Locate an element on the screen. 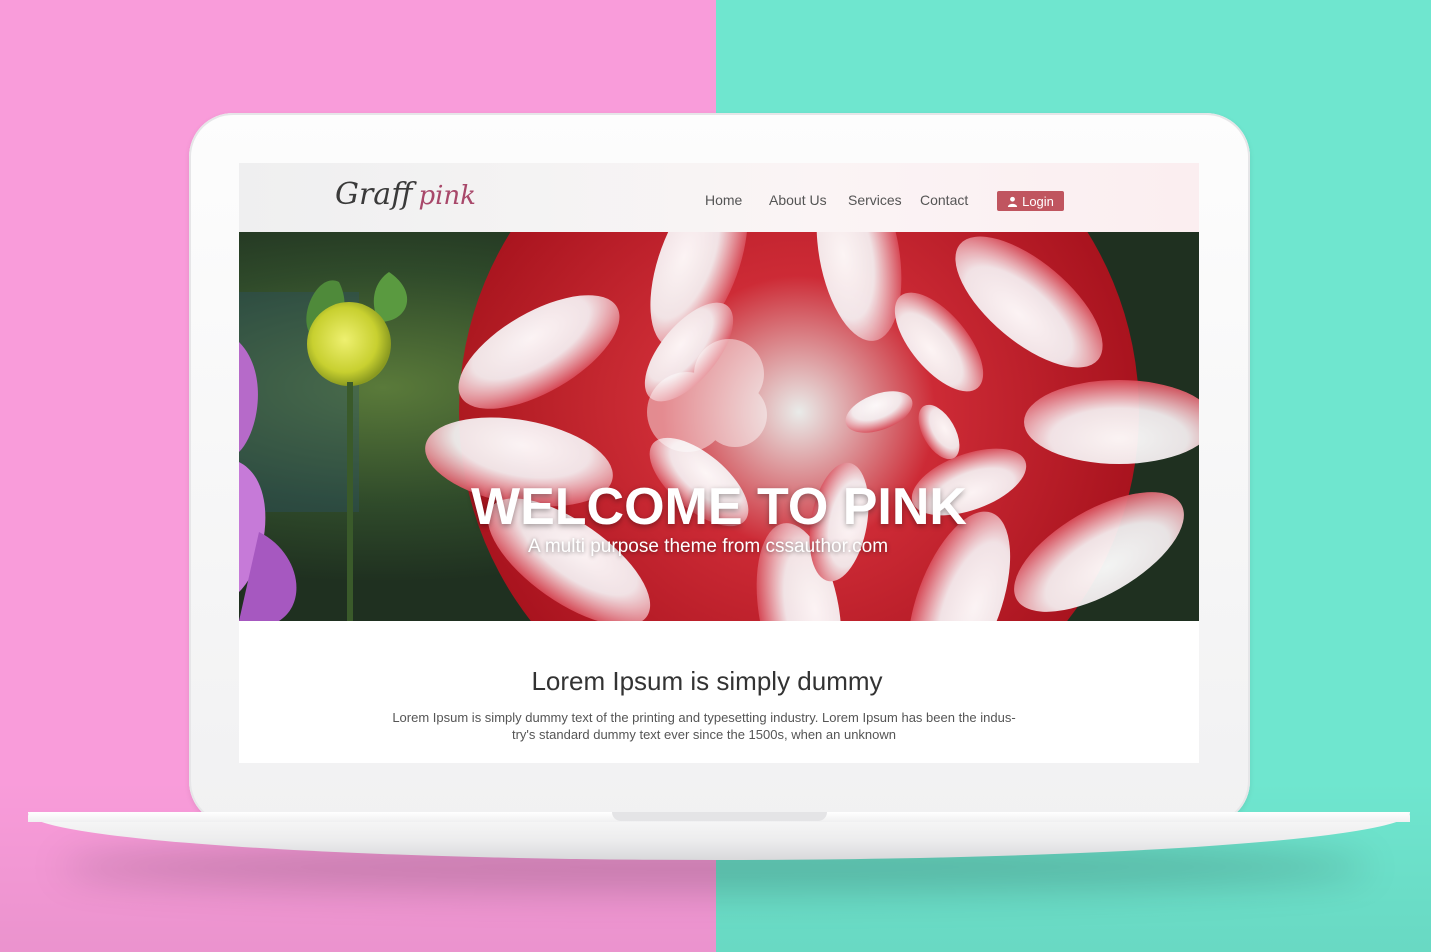 The height and width of the screenshot is (952, 1431). logo-text-graff: Graff is located at coordinates (374, 194).